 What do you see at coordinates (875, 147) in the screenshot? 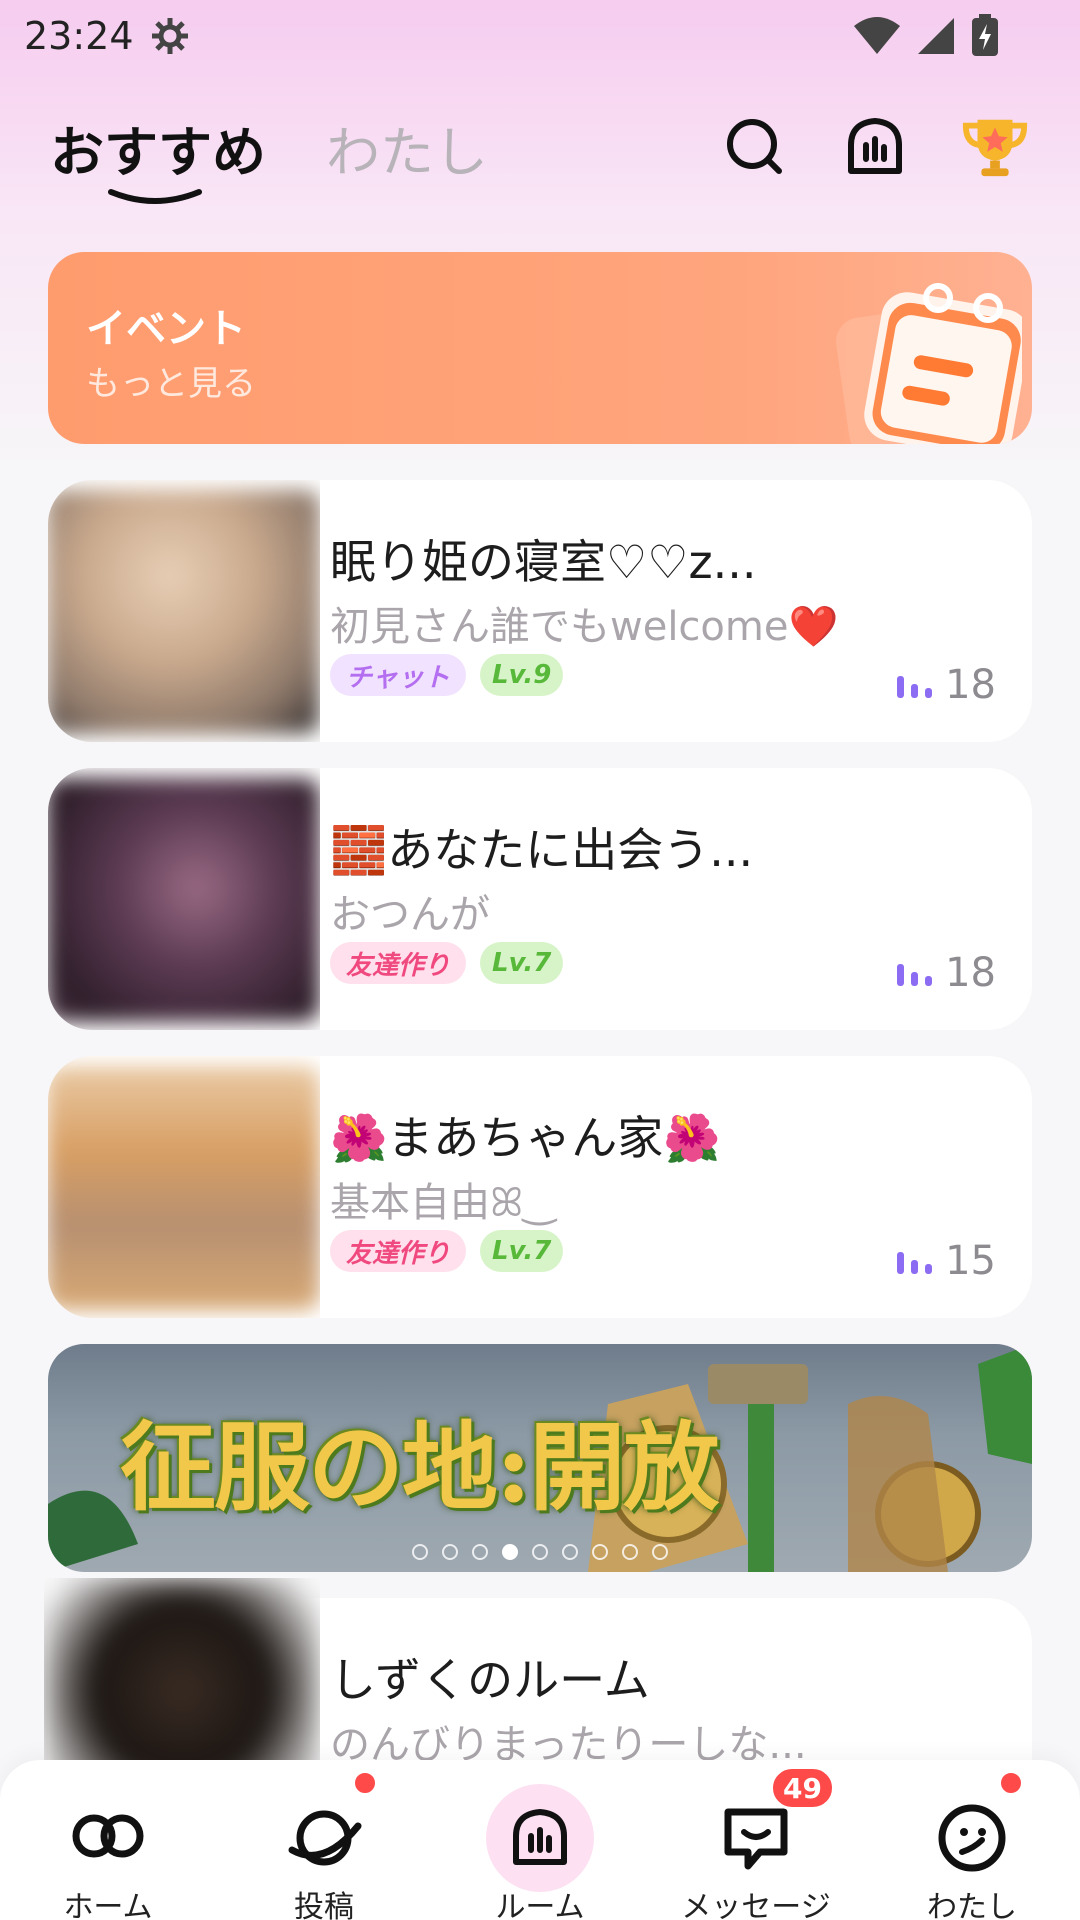
I see `live-room-icon` at bounding box center [875, 147].